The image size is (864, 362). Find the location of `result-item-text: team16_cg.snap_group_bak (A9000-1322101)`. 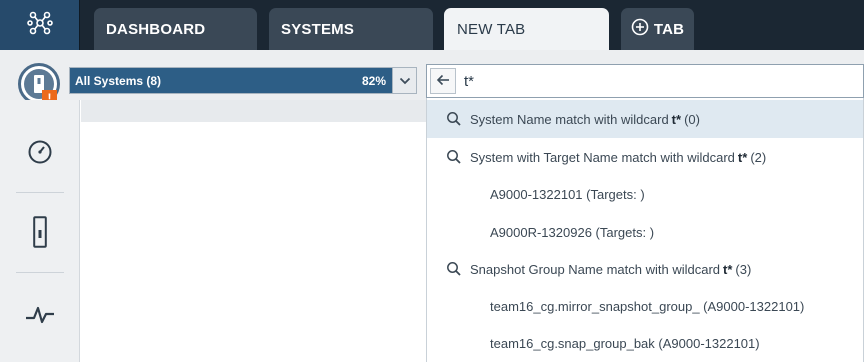

result-item-text: team16_cg.snap_group_bak (A9000-1322101) is located at coordinates (625, 343).